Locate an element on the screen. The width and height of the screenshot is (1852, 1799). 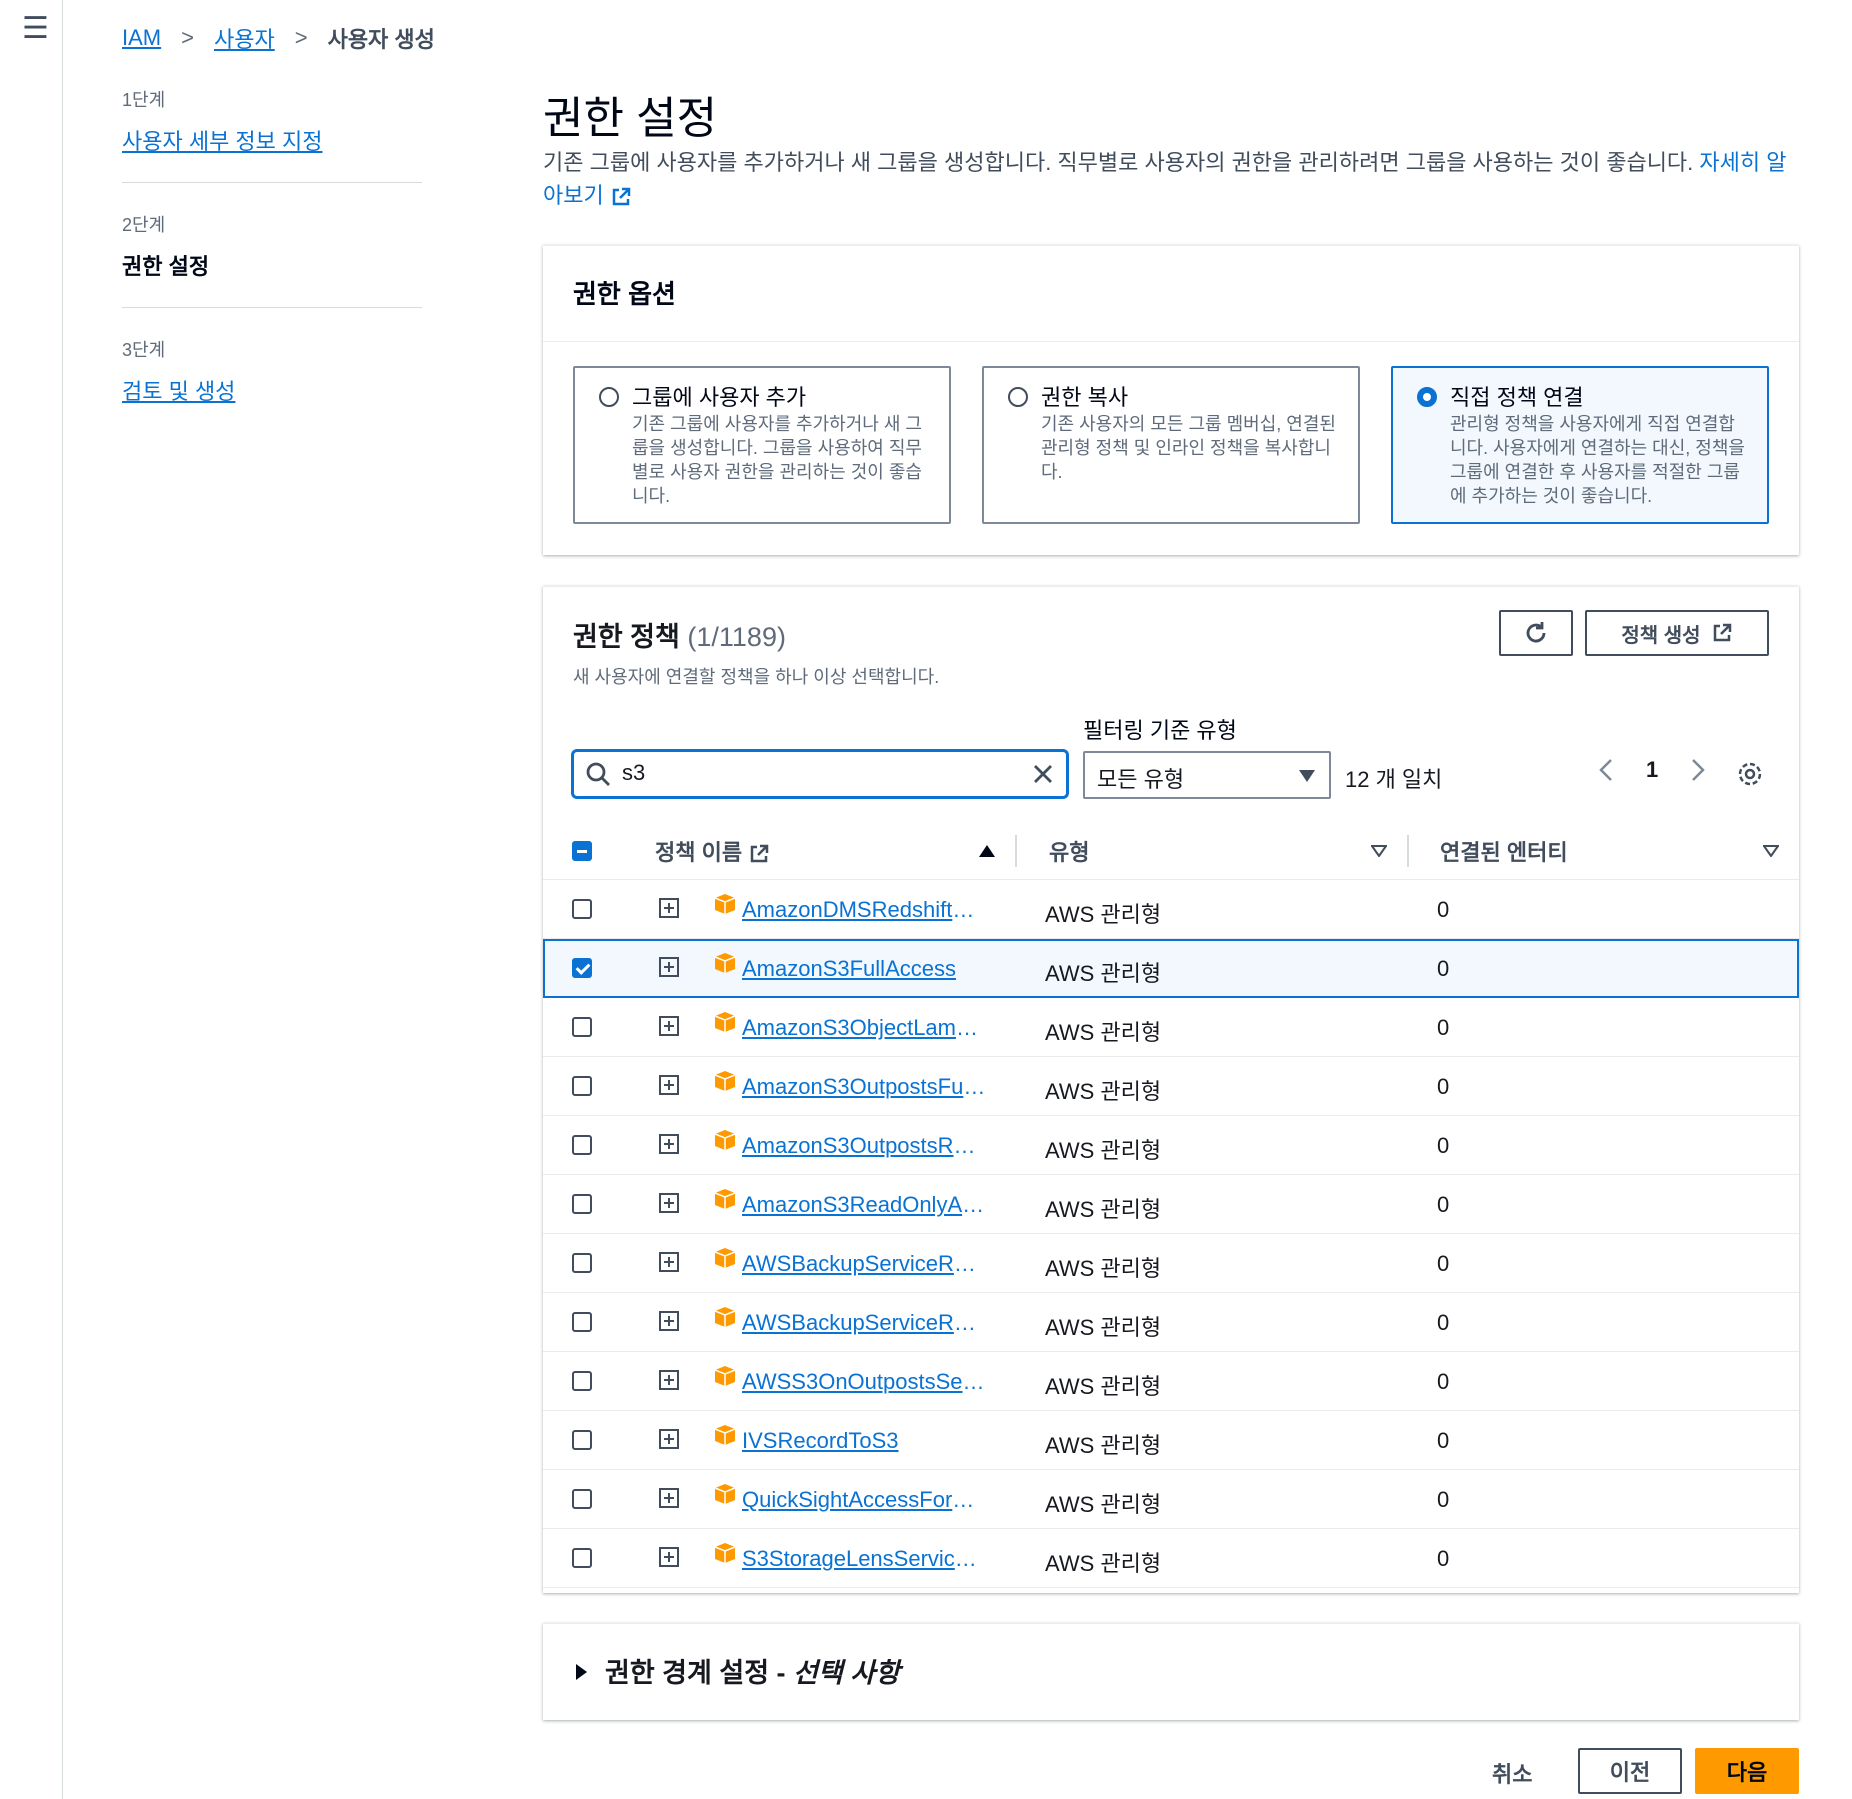
page-number: 1 is located at coordinates (1652, 770).